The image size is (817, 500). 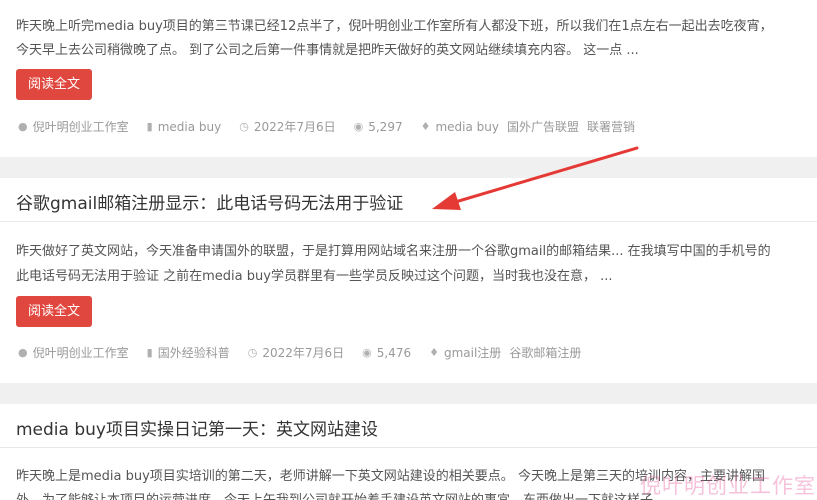 What do you see at coordinates (544, 175) in the screenshot?
I see `arrow-shaft` at bounding box center [544, 175].